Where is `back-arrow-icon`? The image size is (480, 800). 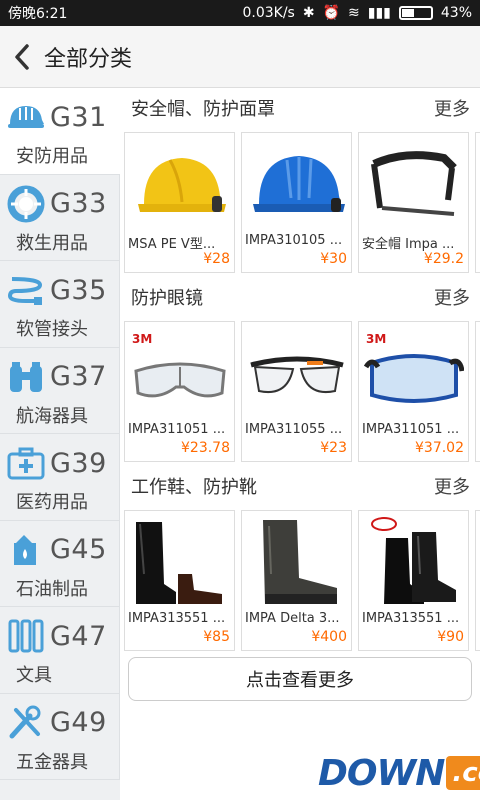
back-arrow-icon is located at coordinates (22, 56).